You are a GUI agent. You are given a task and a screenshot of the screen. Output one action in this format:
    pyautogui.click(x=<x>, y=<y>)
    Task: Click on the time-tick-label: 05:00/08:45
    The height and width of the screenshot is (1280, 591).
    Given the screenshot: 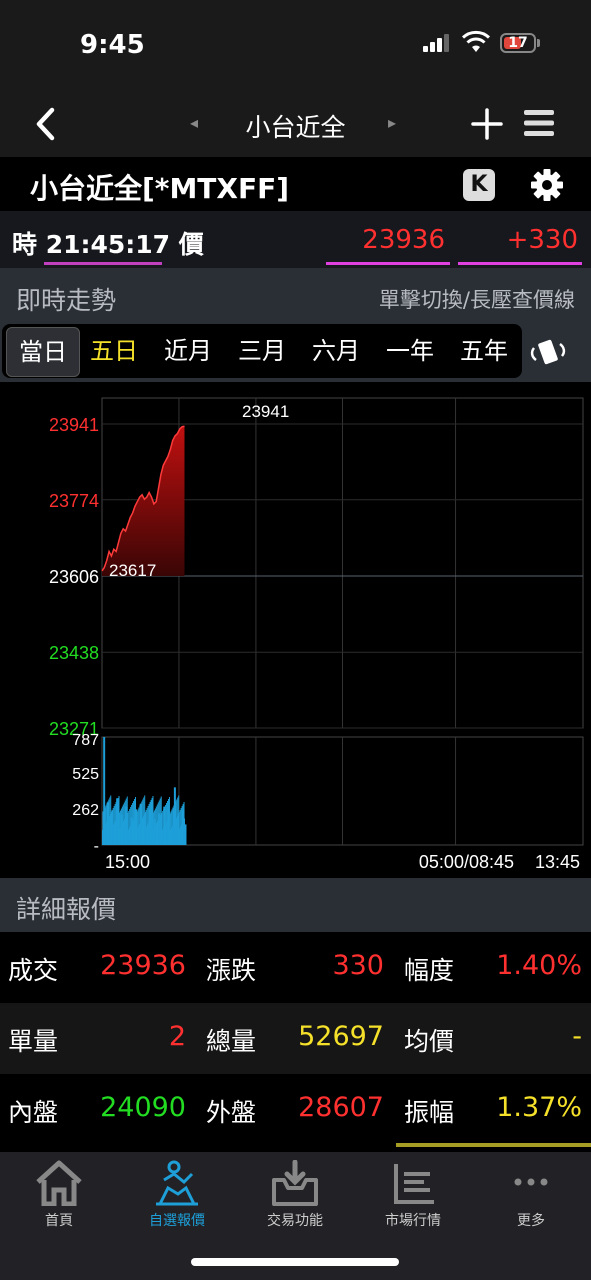 What is the action you would take?
    pyautogui.click(x=466, y=862)
    